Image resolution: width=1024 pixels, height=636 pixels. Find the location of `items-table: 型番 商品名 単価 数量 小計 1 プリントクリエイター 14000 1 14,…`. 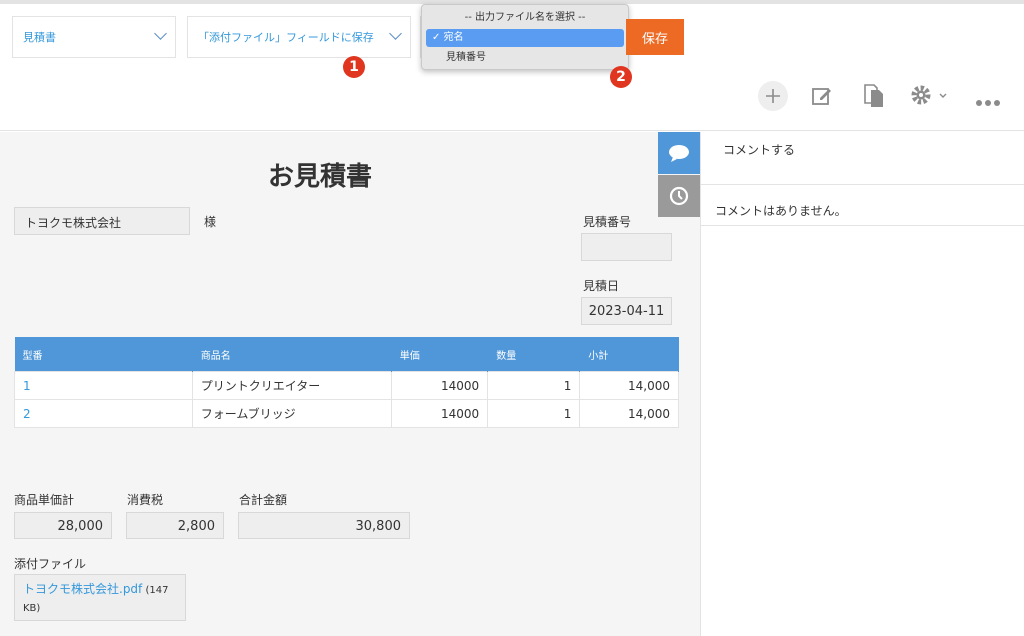

items-table: 型番 商品名 単価 数量 小計 1 プリントクリエイター 14000 1 14,… is located at coordinates (346, 382).